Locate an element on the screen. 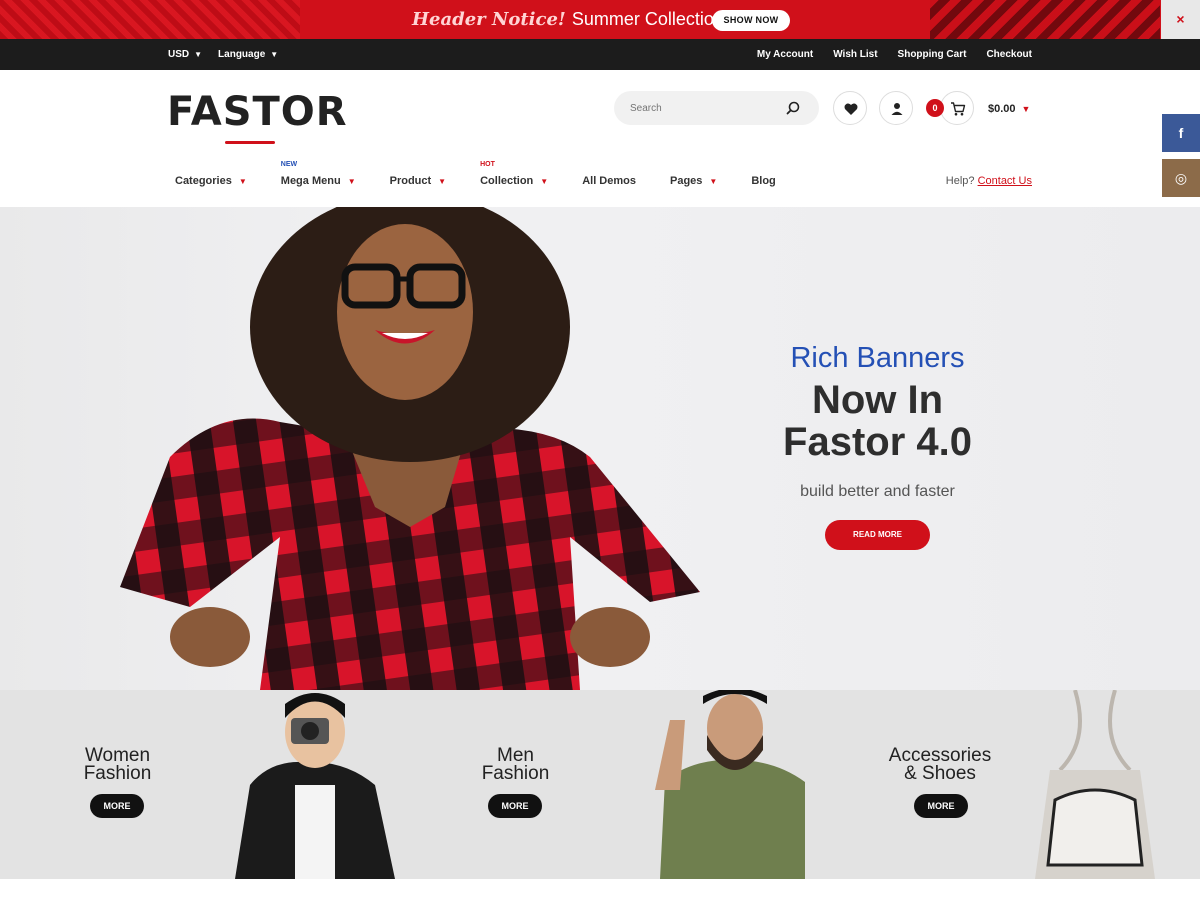 The width and height of the screenshot is (1200, 900). cart-button is located at coordinates (957, 108).